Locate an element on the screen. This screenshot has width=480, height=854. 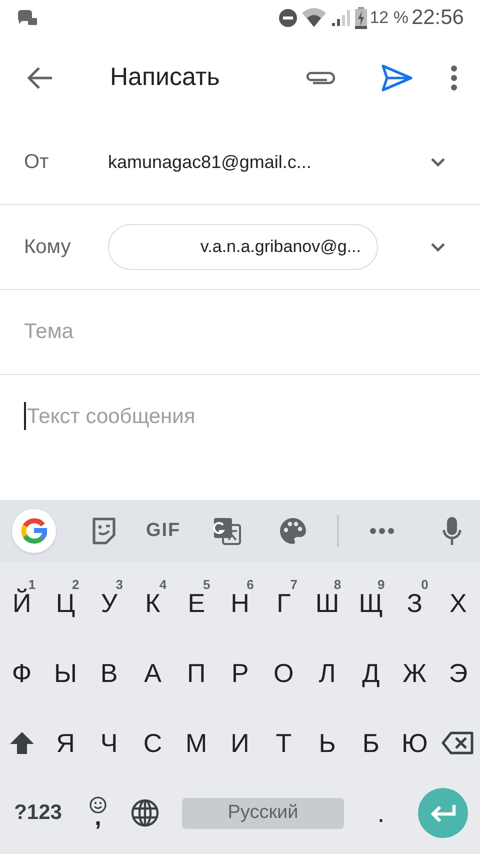
key-hint: 1 is located at coordinates (32, 584).